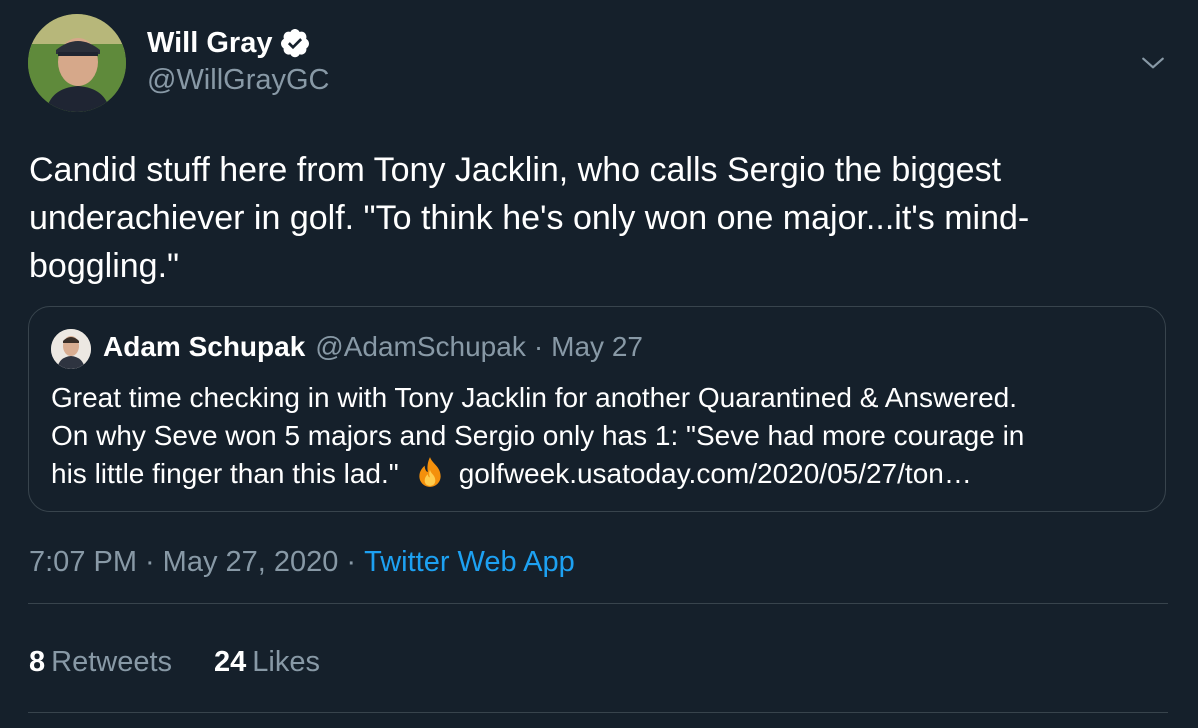 The height and width of the screenshot is (728, 1198). Describe the element at coordinates (195, 662) in the screenshot. I see `tweet-stats: 8 Retweets 24 Likes` at that location.